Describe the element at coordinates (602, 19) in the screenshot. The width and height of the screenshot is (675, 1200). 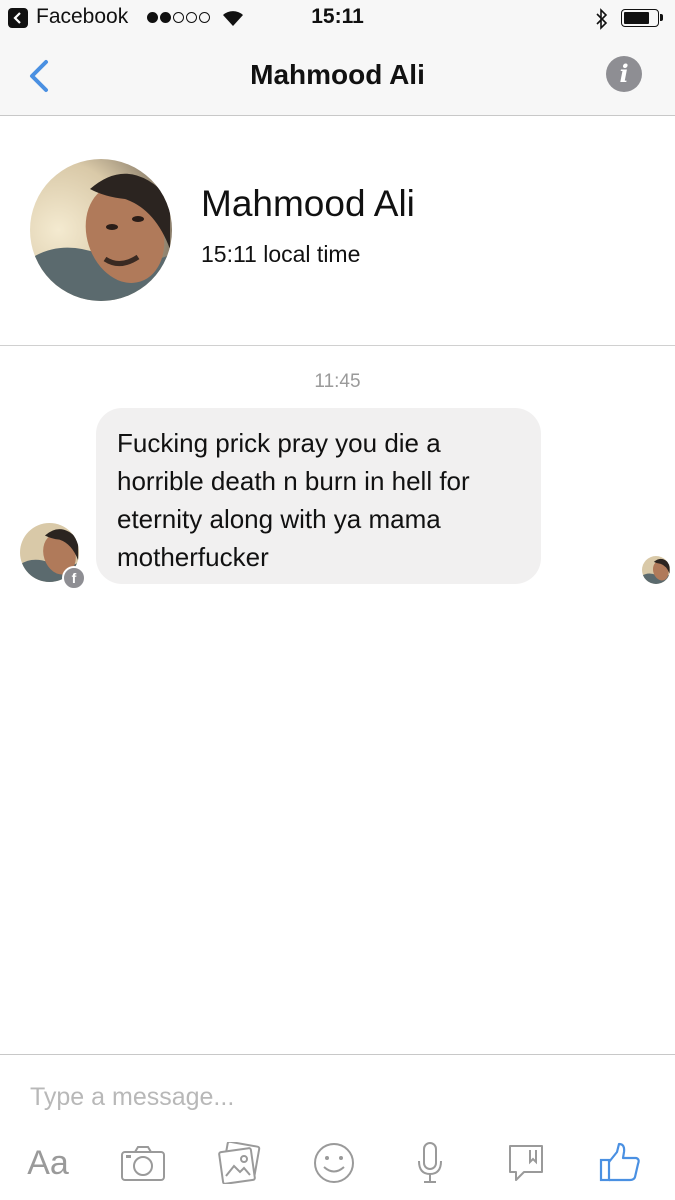
I see `bluetooth-icon` at that location.